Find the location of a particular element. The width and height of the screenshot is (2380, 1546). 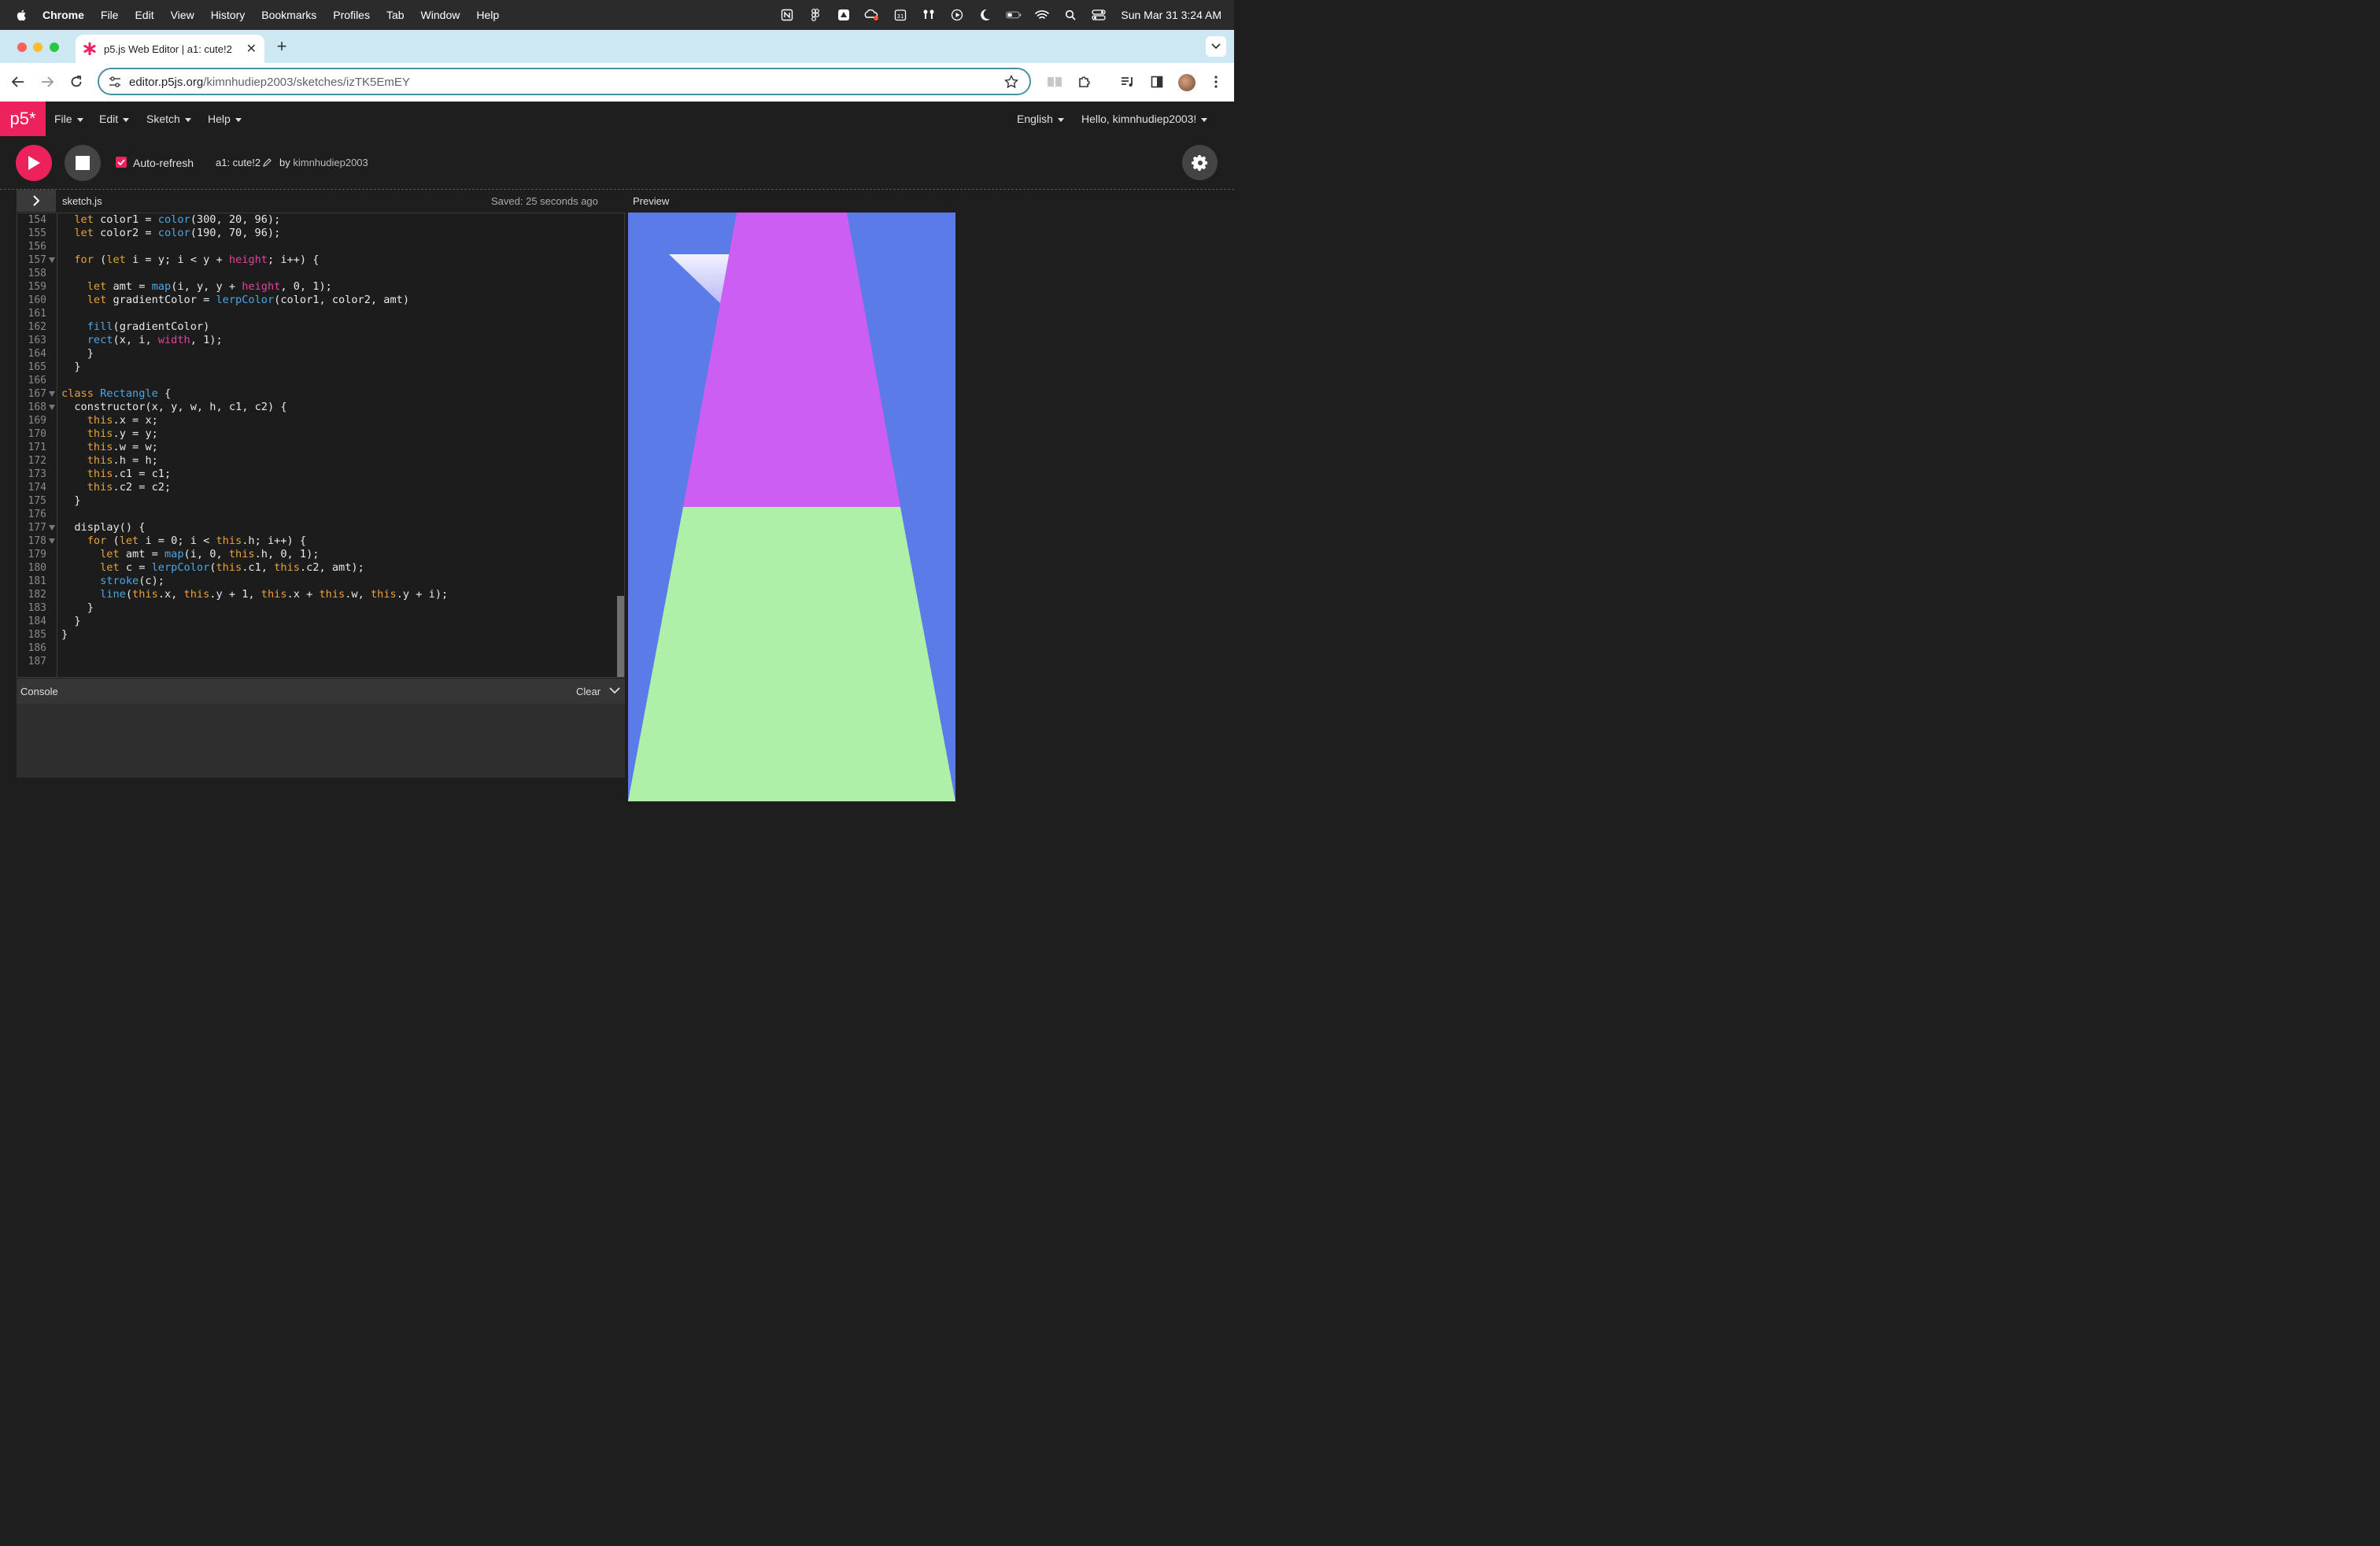

auto-refresh-checkbox is located at coordinates (122, 163).